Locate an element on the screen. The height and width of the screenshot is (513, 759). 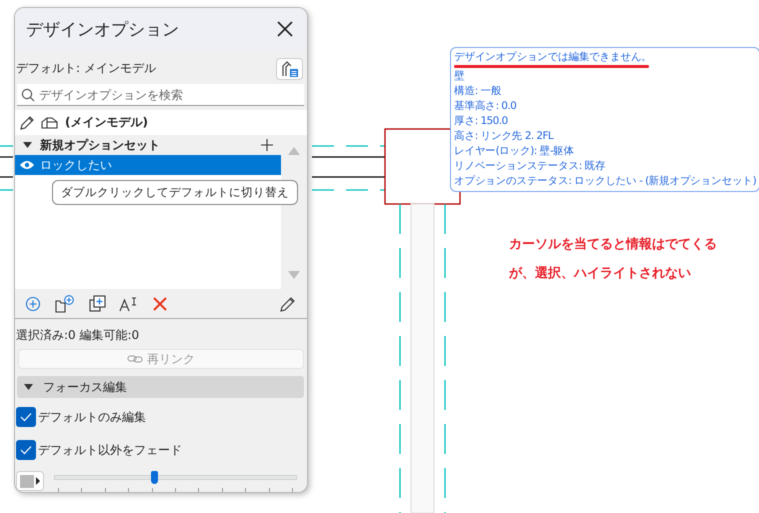
option-row: ロックしたい is located at coordinates (148, 165).